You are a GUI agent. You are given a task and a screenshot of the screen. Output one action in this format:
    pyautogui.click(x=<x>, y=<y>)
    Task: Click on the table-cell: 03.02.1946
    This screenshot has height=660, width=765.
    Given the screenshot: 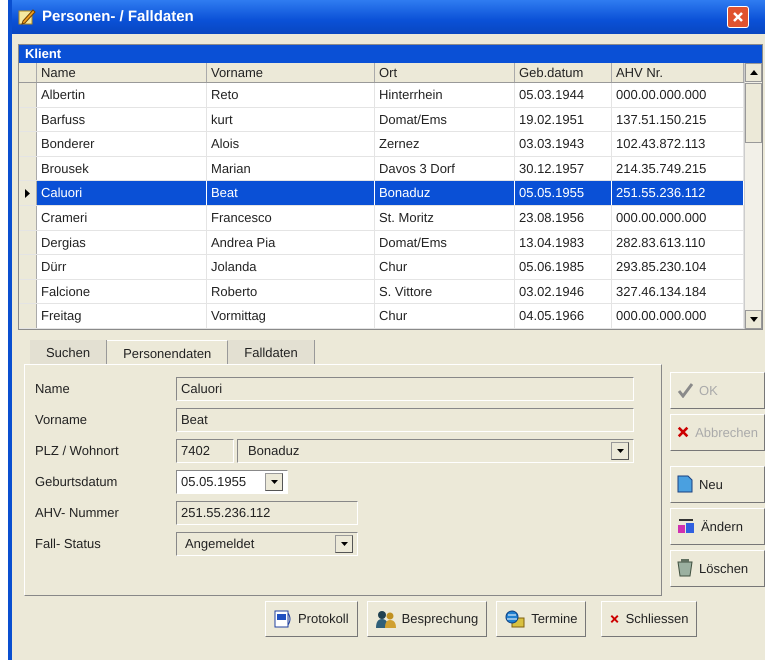 What is the action you would take?
    pyautogui.click(x=563, y=292)
    